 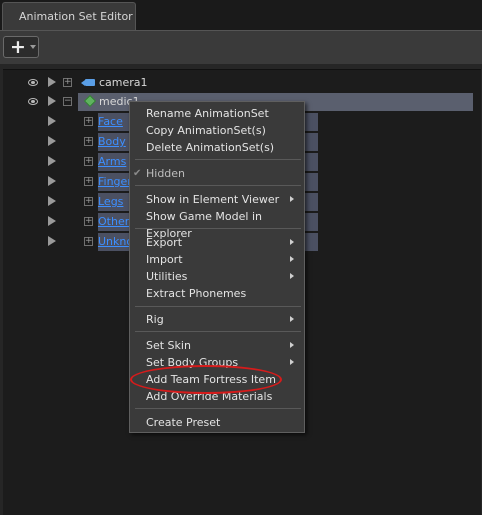 I want to click on menu-item-copy-animationset: Copy AnimationSet(s), so click(x=218, y=130).